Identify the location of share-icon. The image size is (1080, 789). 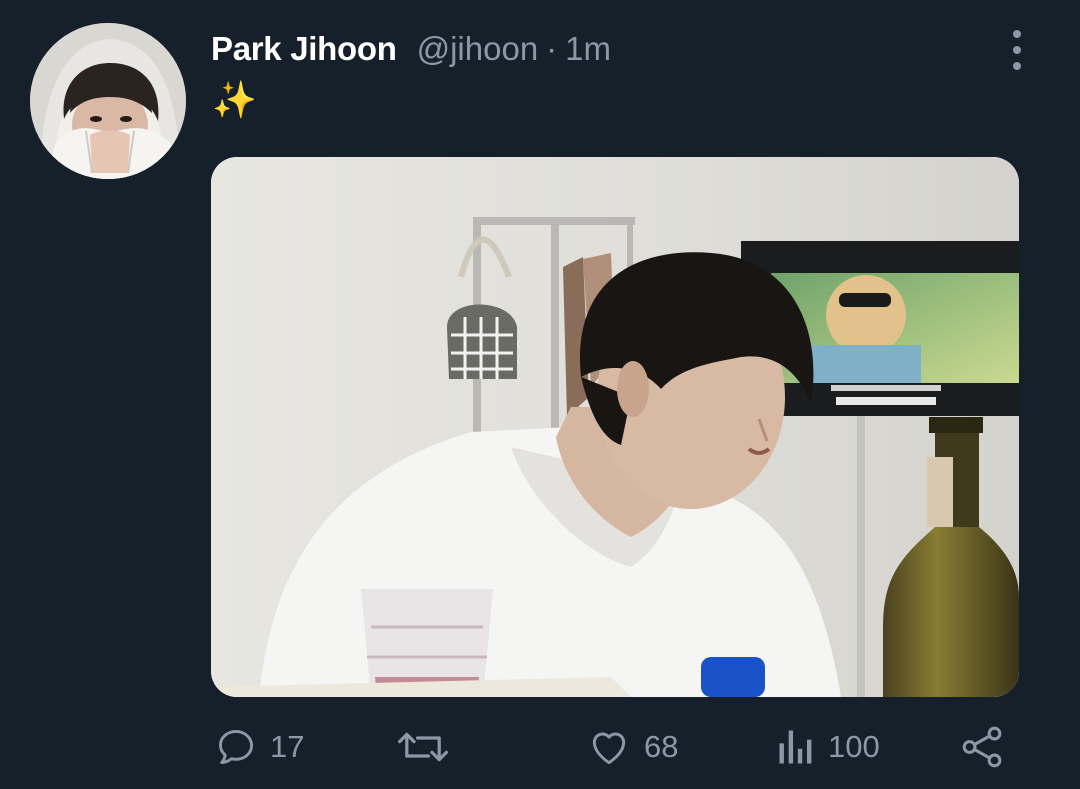
(982, 747).